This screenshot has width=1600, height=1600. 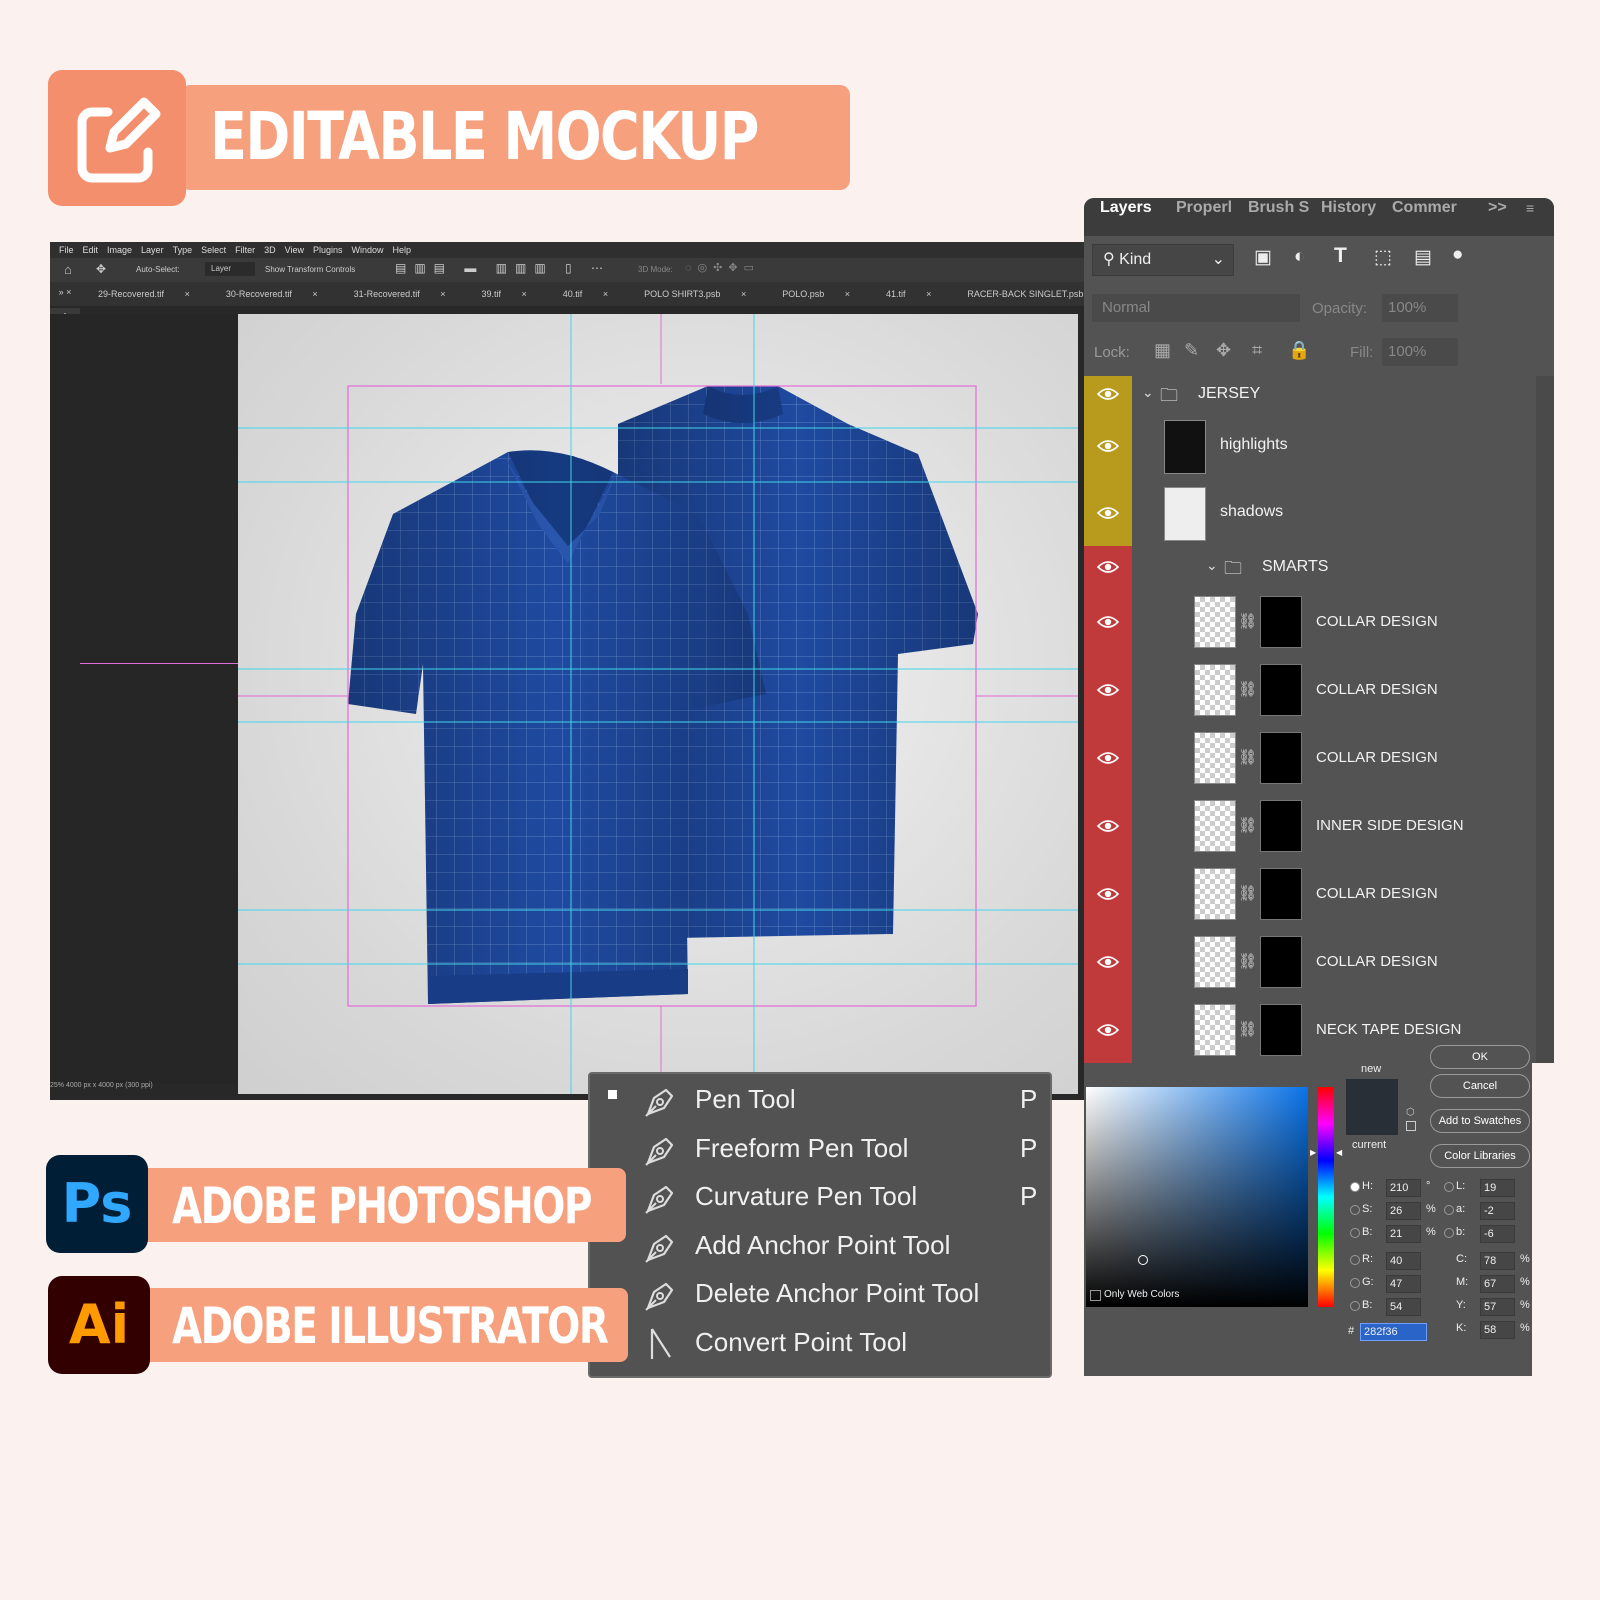 What do you see at coordinates (272, 294) in the screenshot?
I see `document-tab: 30-Recovered.tif ×` at bounding box center [272, 294].